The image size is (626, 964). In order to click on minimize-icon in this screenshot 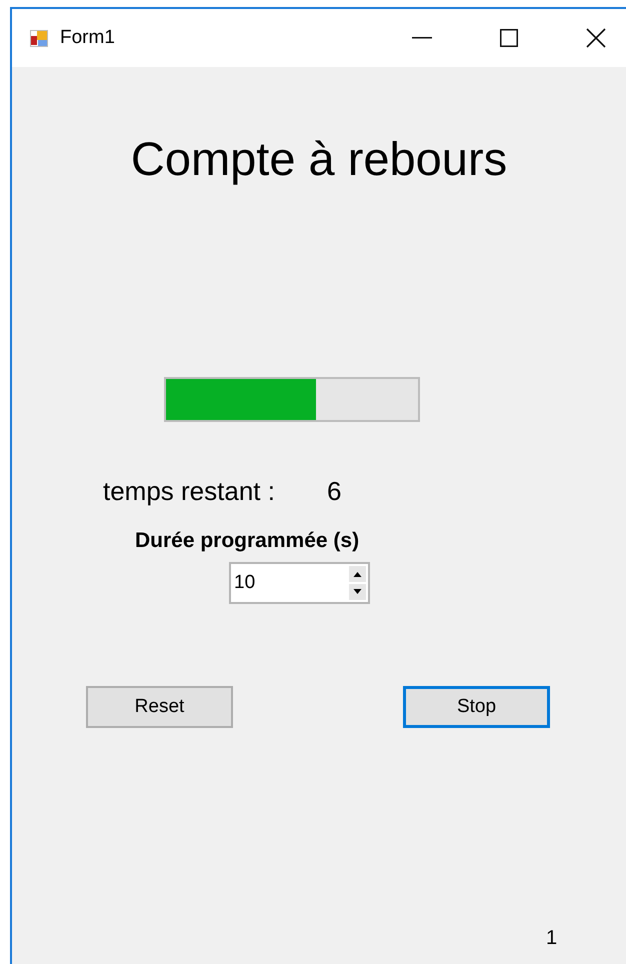, I will do `click(422, 38)`.